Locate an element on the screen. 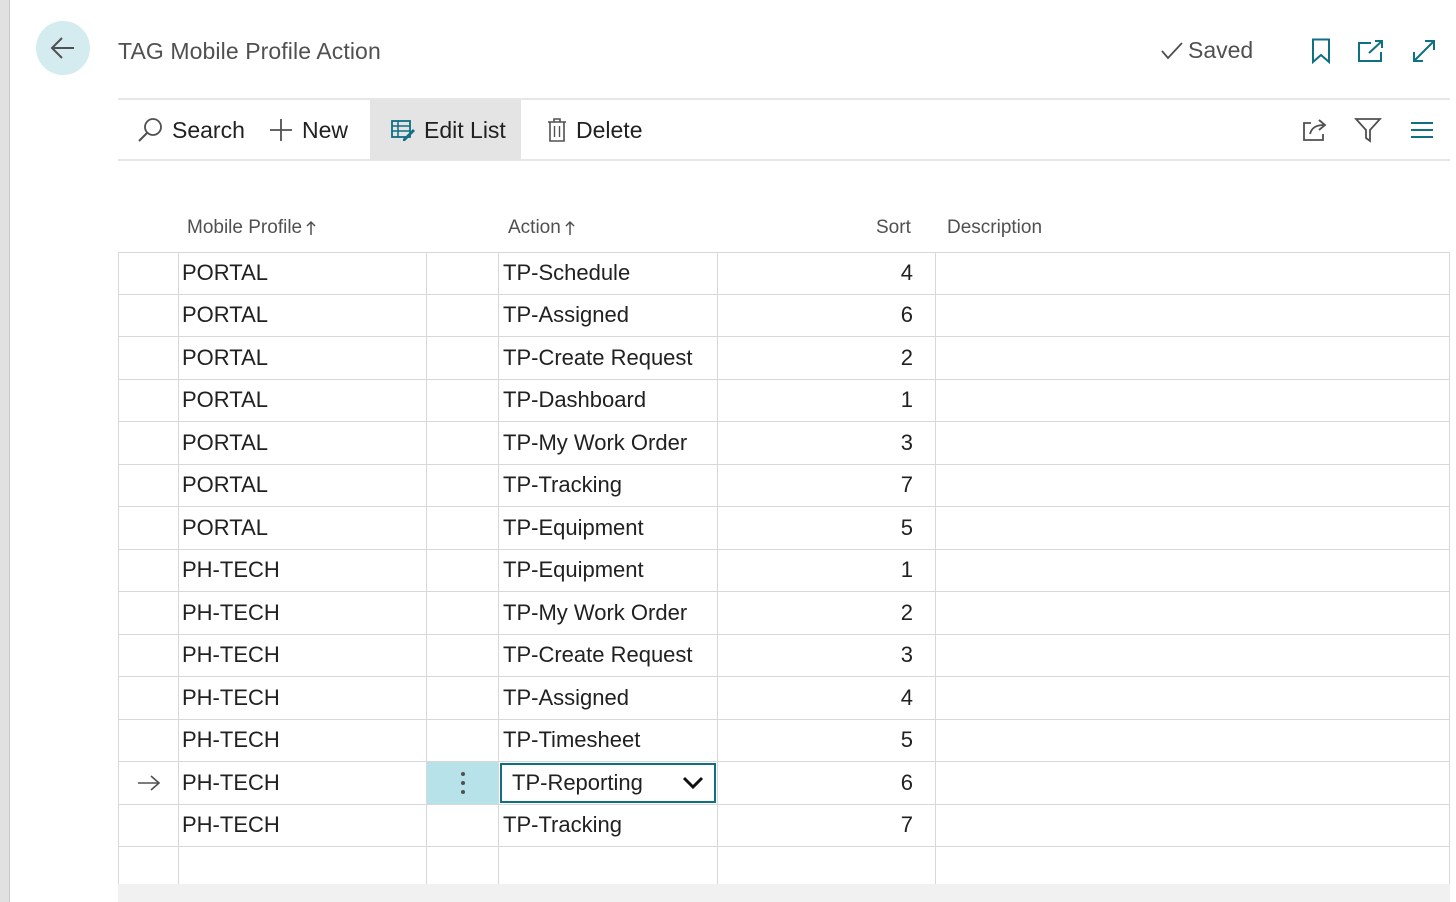 This screenshot has width=1456, height=902. table-row: PH-TECH TP-Reporting 6 is located at coordinates (784, 783).